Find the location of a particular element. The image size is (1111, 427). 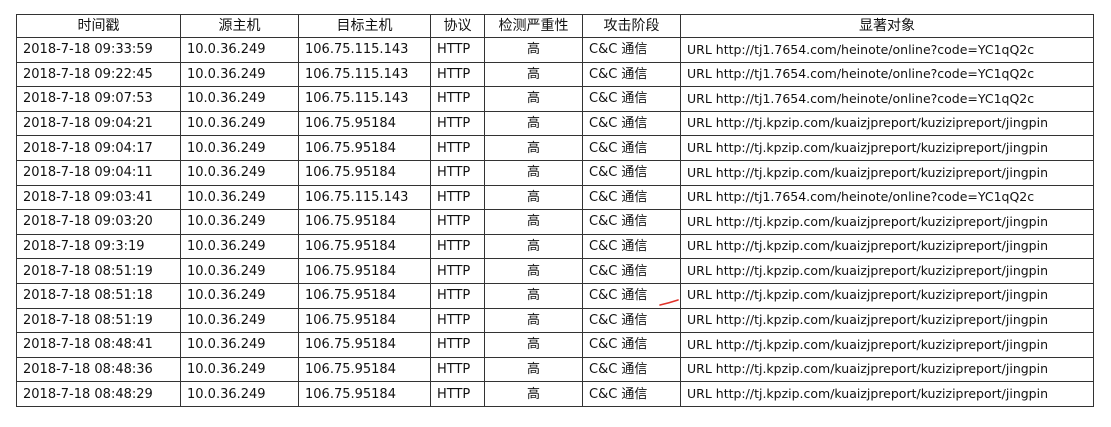

header-severity: 检测严重性 is located at coordinates (533, 26).